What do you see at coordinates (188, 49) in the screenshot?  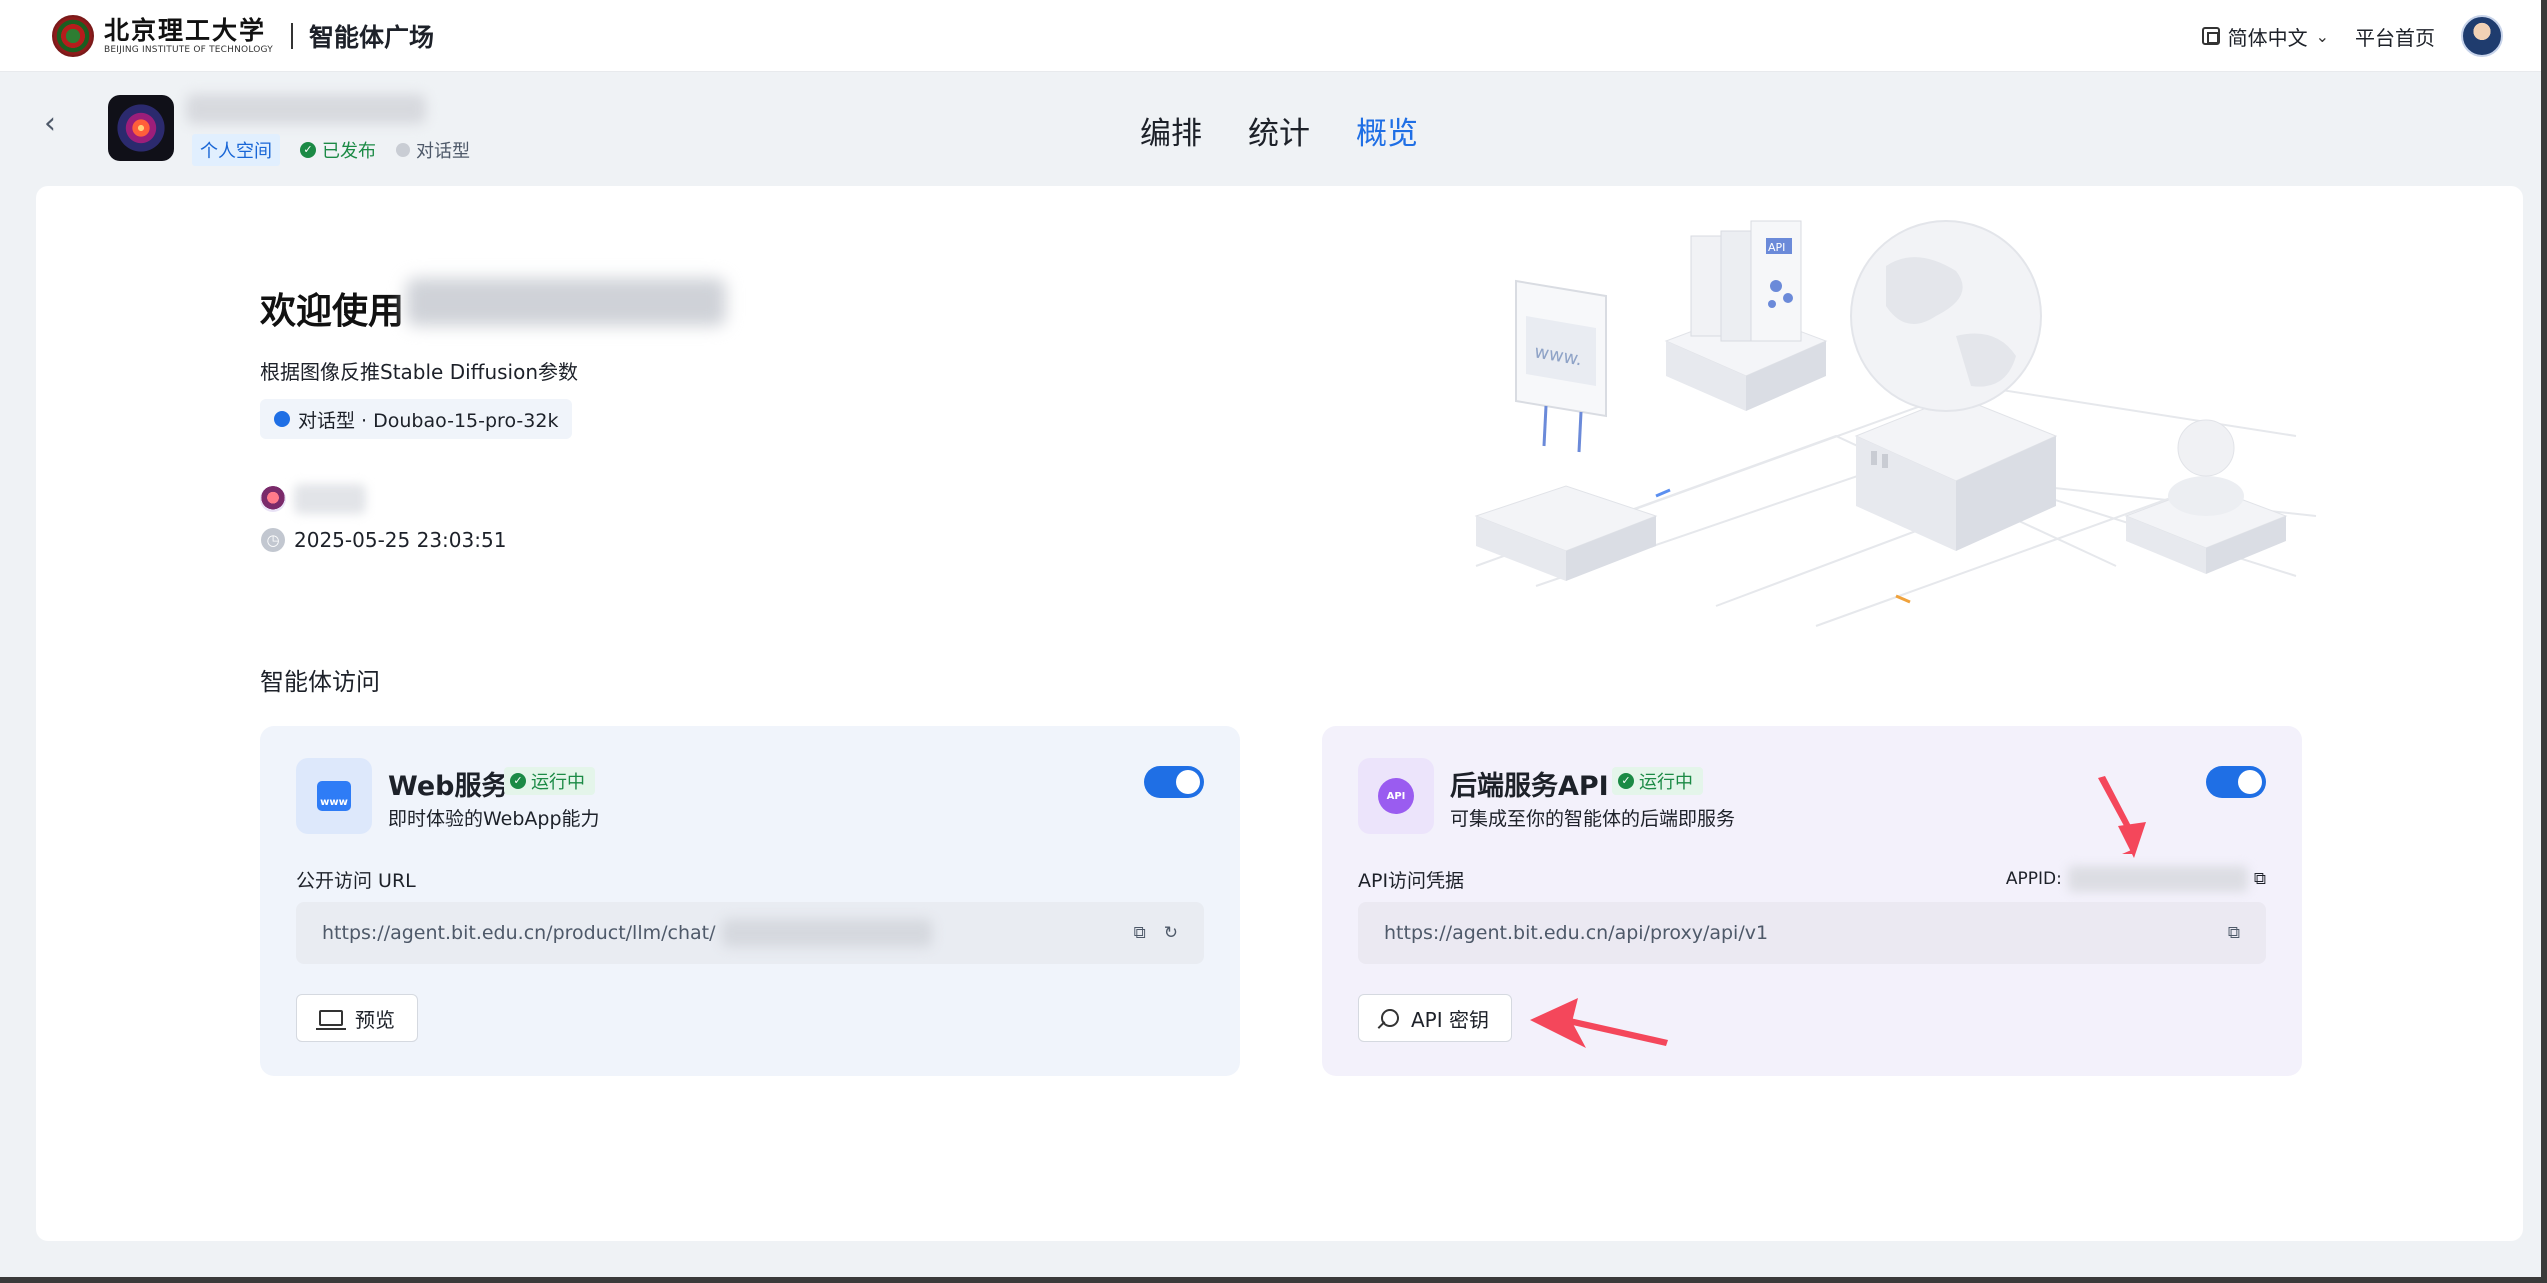 I see `school-name-en: BEIJING INSTITUTE OF TECHNOLOGY` at bounding box center [188, 49].